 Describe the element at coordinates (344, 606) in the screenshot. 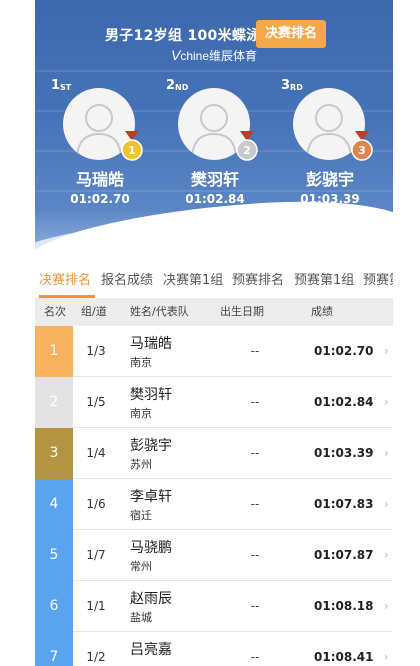

I see `result-time: 01:08.18` at that location.